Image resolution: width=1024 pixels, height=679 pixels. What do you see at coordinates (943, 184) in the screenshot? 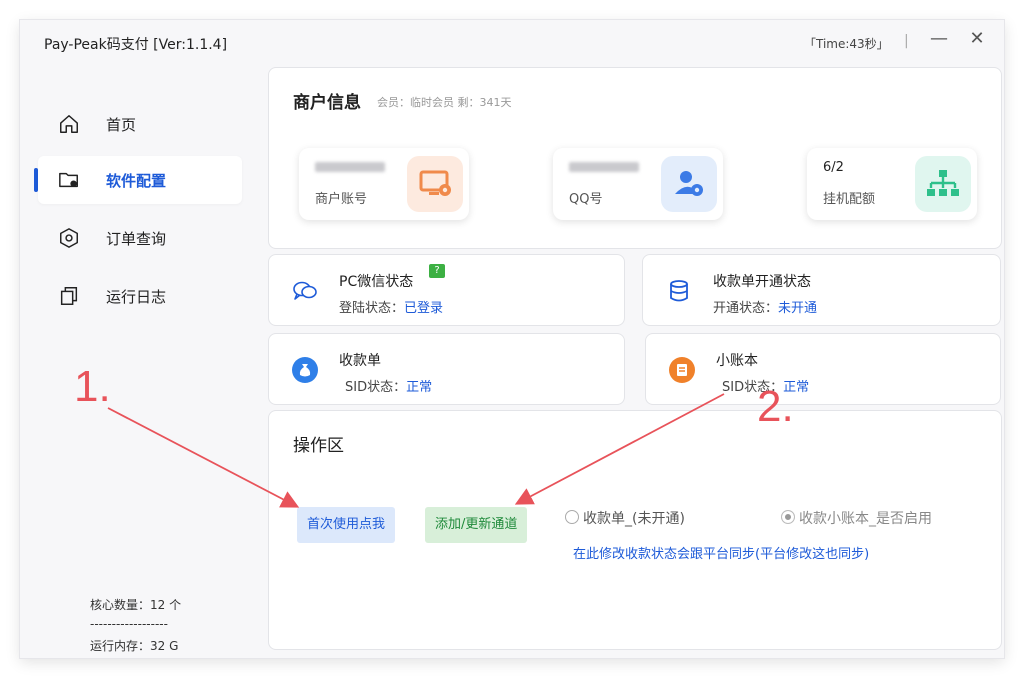
I see `org-tree-icon` at bounding box center [943, 184].